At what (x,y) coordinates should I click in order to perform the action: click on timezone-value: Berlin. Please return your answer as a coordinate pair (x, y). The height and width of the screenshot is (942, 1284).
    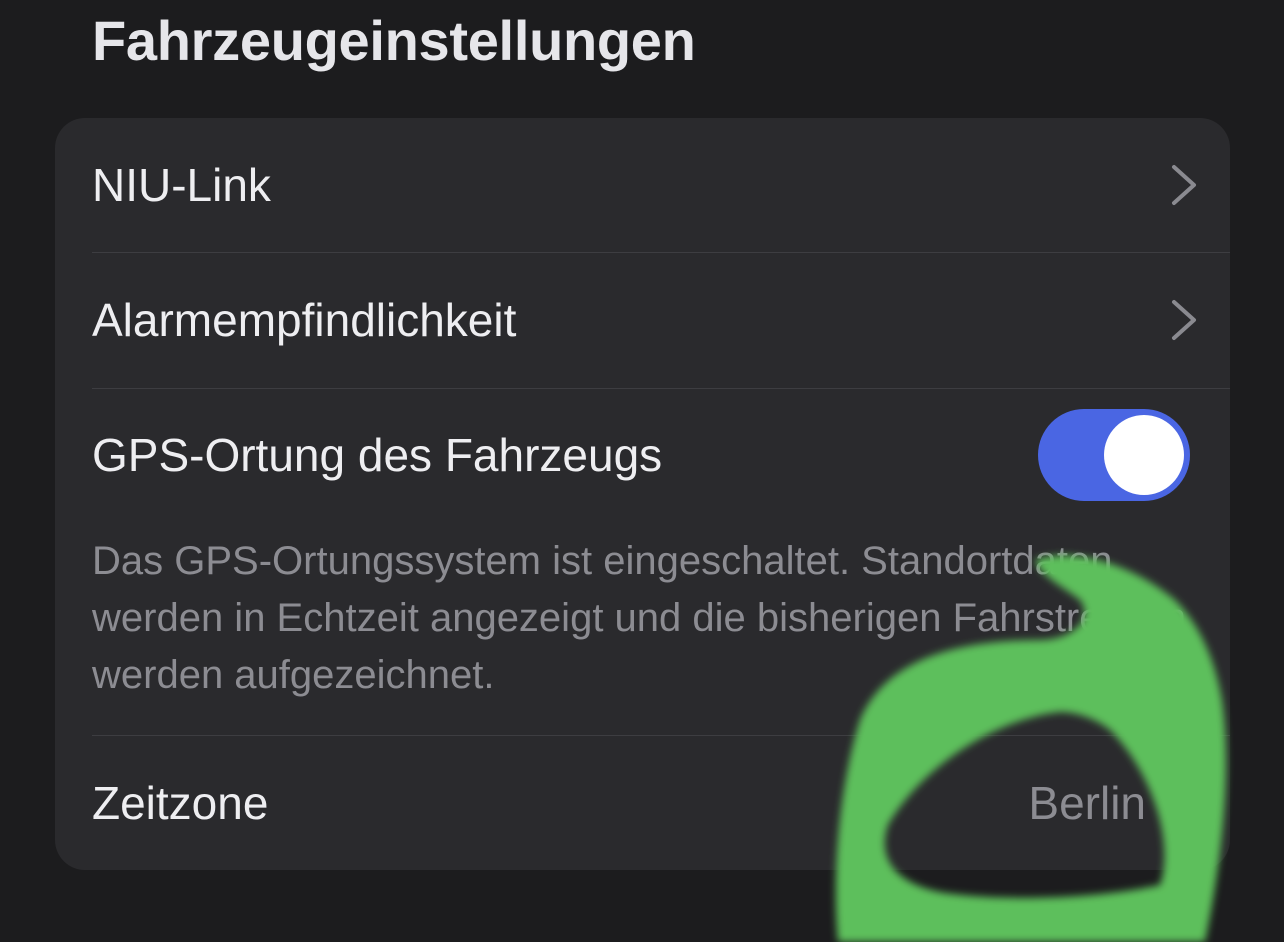
    Looking at the image, I should click on (1087, 803).